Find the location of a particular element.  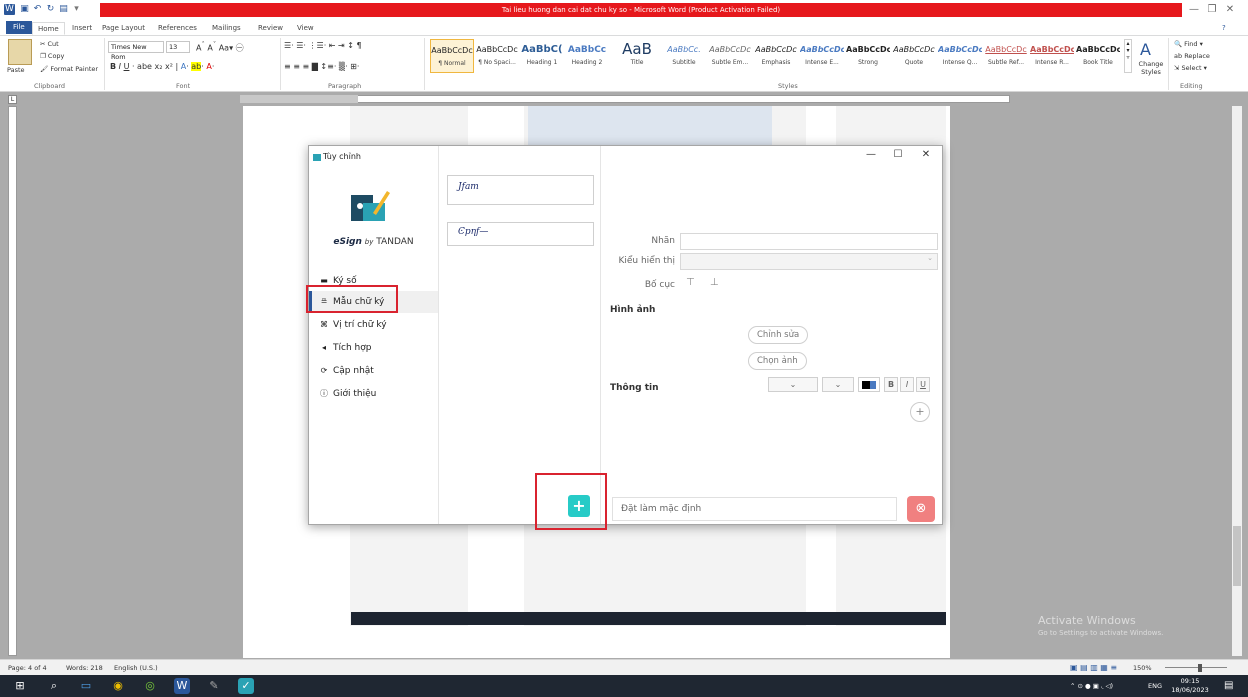

font-size-input: ⌄ is located at coordinates (838, 384).